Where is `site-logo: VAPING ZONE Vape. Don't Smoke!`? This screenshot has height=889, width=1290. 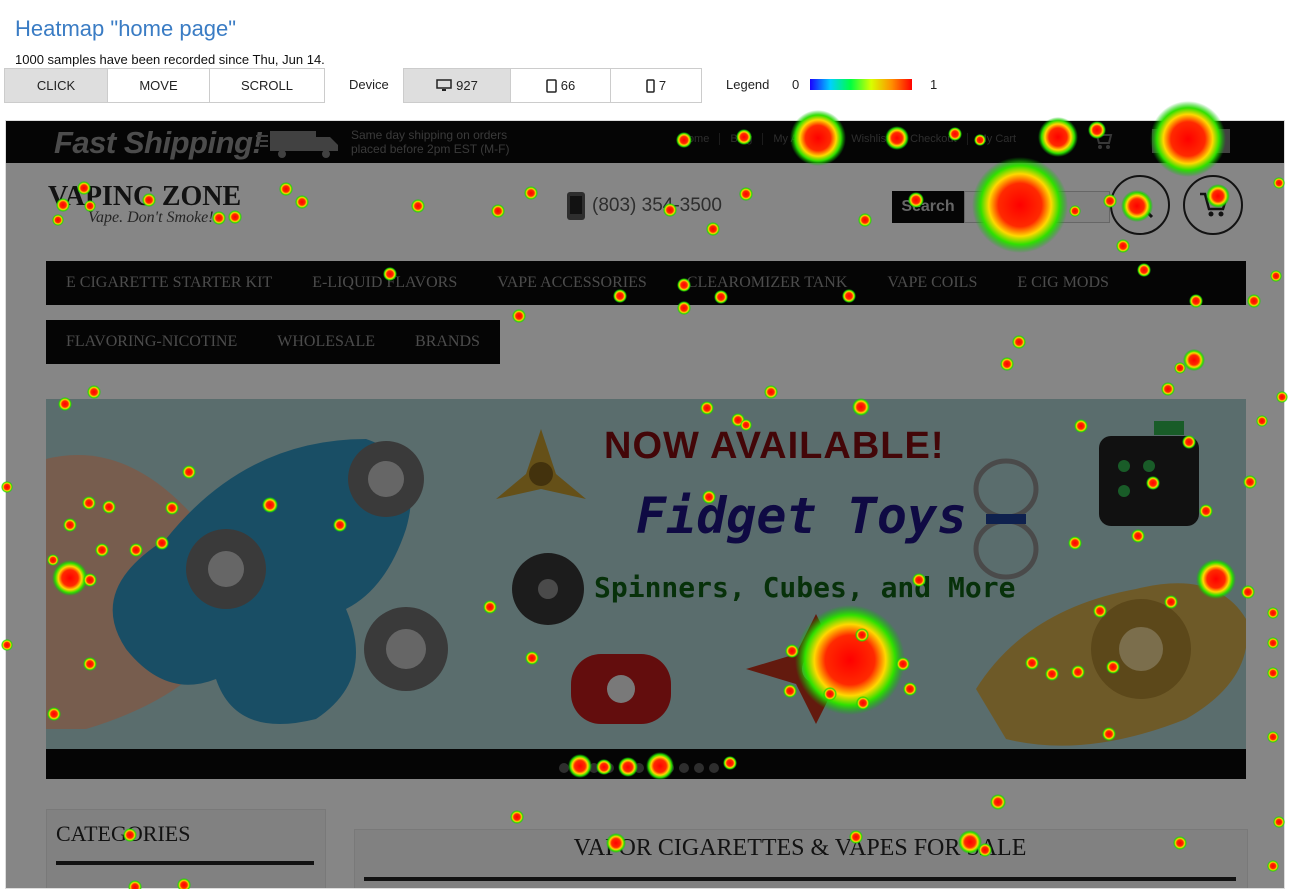
site-logo: VAPING ZONE Vape. Don't Smoke! is located at coordinates (144, 204).